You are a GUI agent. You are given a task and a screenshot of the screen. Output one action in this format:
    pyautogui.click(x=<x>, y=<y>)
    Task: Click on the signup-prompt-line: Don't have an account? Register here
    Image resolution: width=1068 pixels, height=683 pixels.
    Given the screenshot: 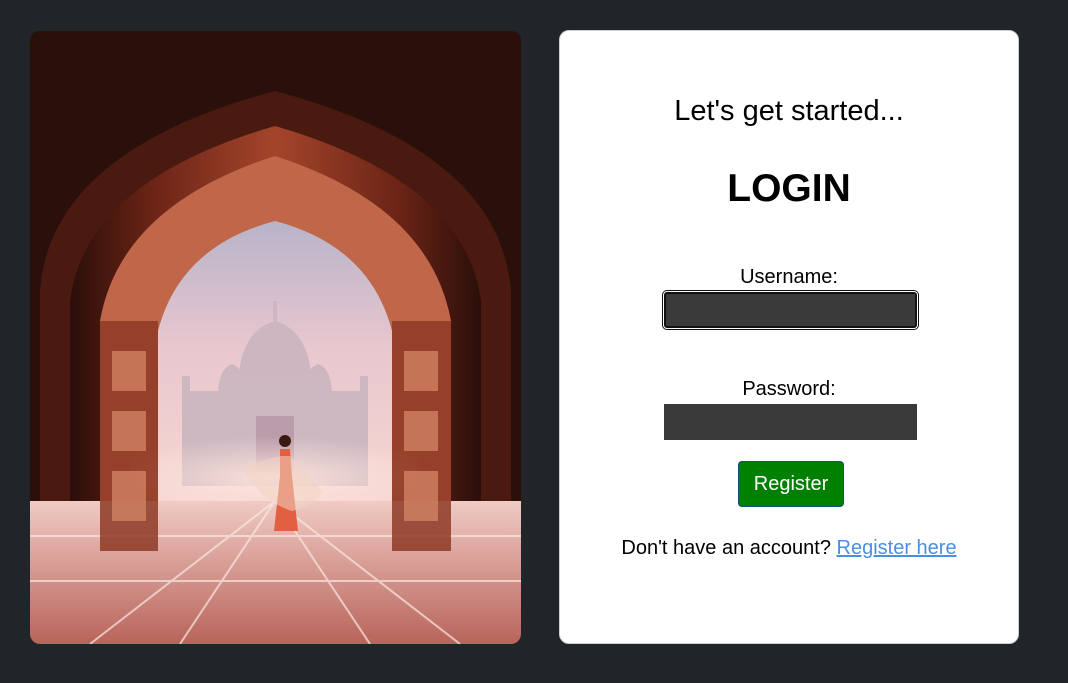 What is the action you would take?
    pyautogui.click(x=789, y=548)
    